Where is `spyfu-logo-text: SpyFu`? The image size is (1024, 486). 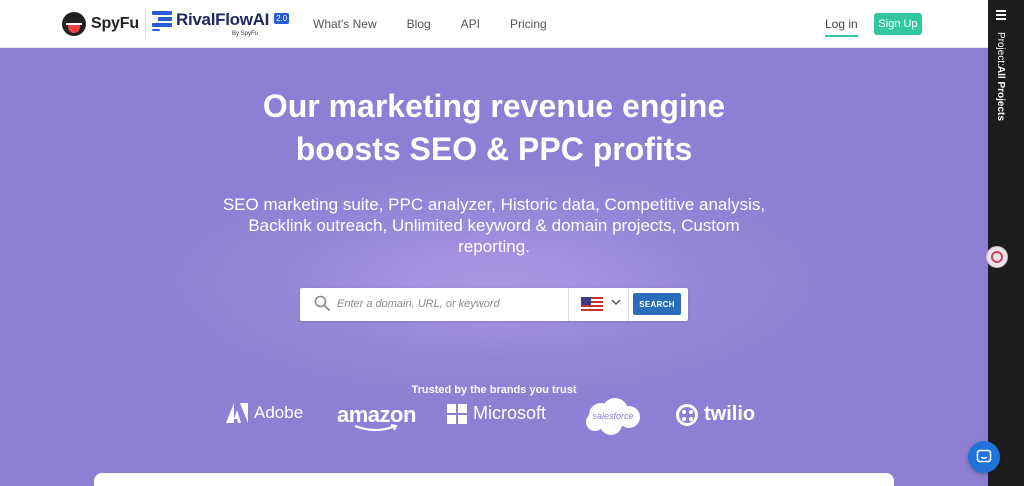
spyfu-logo-text: SpyFu is located at coordinates (115, 23).